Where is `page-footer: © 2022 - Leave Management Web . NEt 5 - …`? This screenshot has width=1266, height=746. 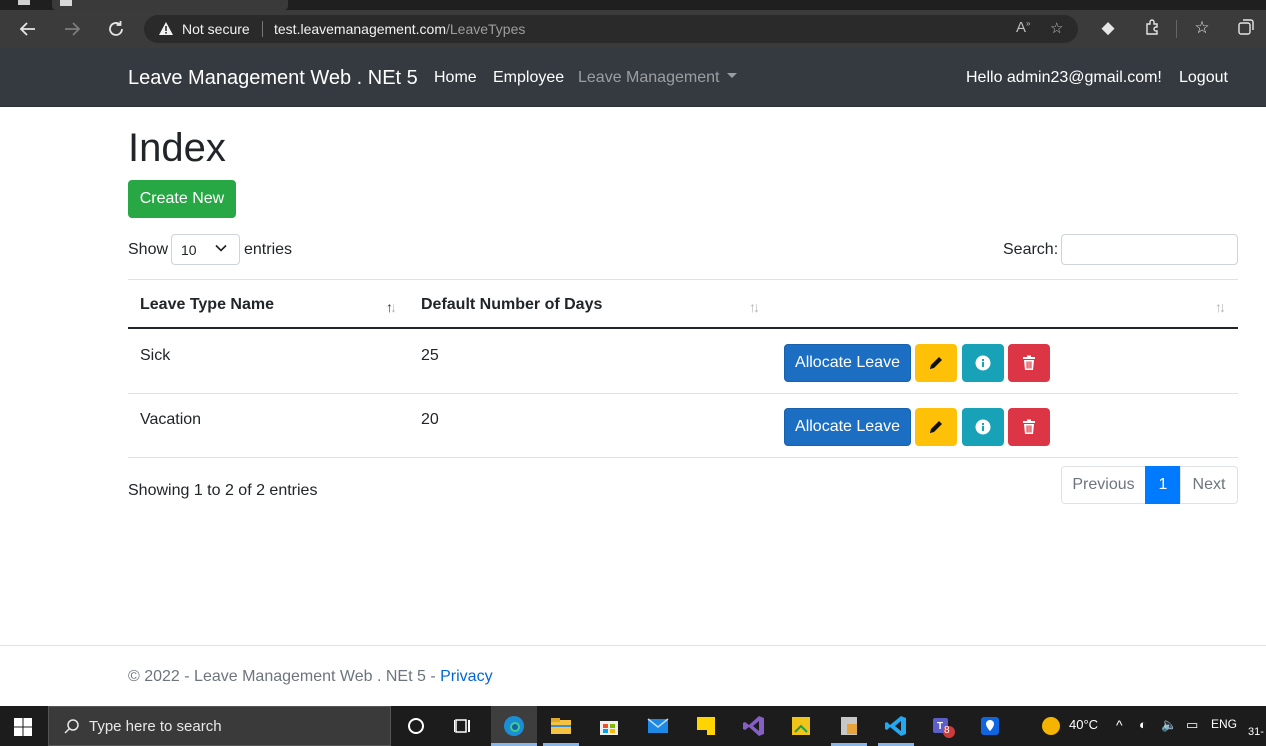 page-footer: © 2022 - Leave Management Web . NEt 5 - … is located at coordinates (310, 677).